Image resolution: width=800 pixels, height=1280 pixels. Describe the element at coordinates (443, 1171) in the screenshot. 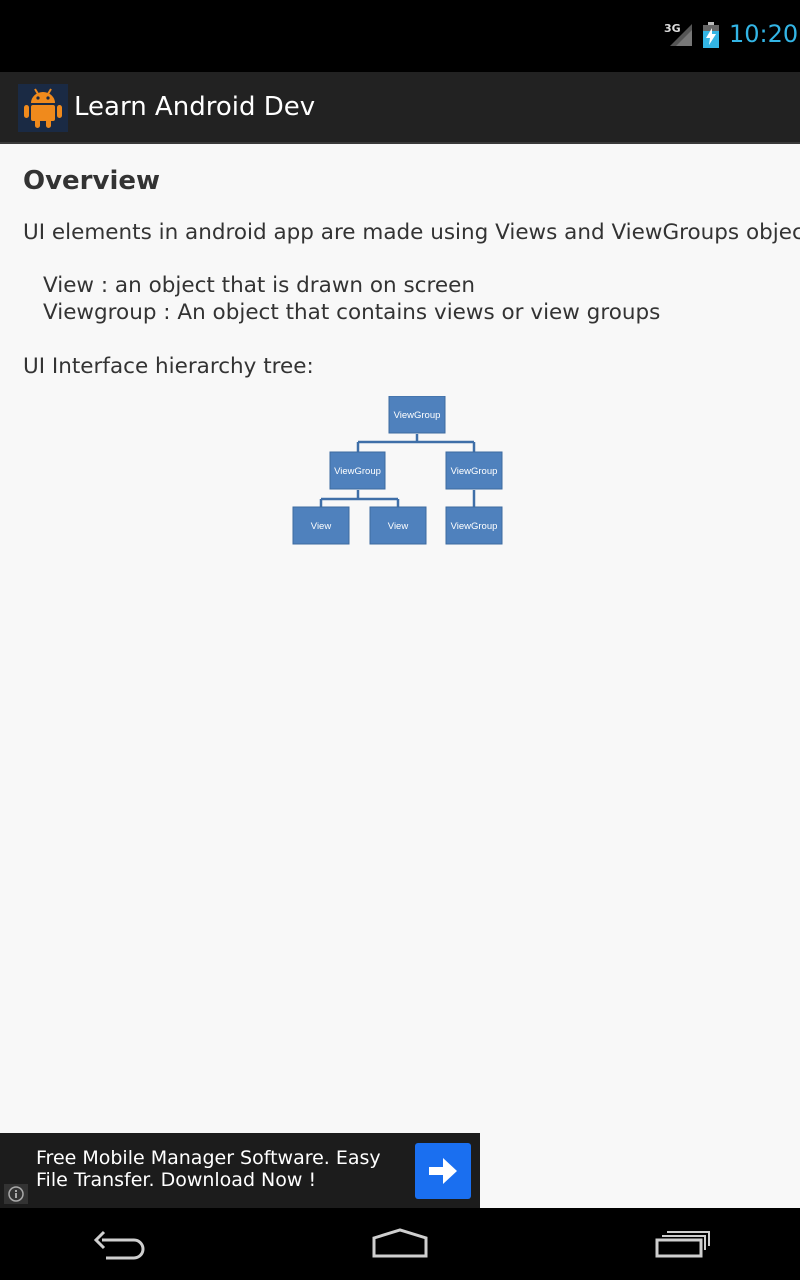

I see `arrow-right-icon` at that location.